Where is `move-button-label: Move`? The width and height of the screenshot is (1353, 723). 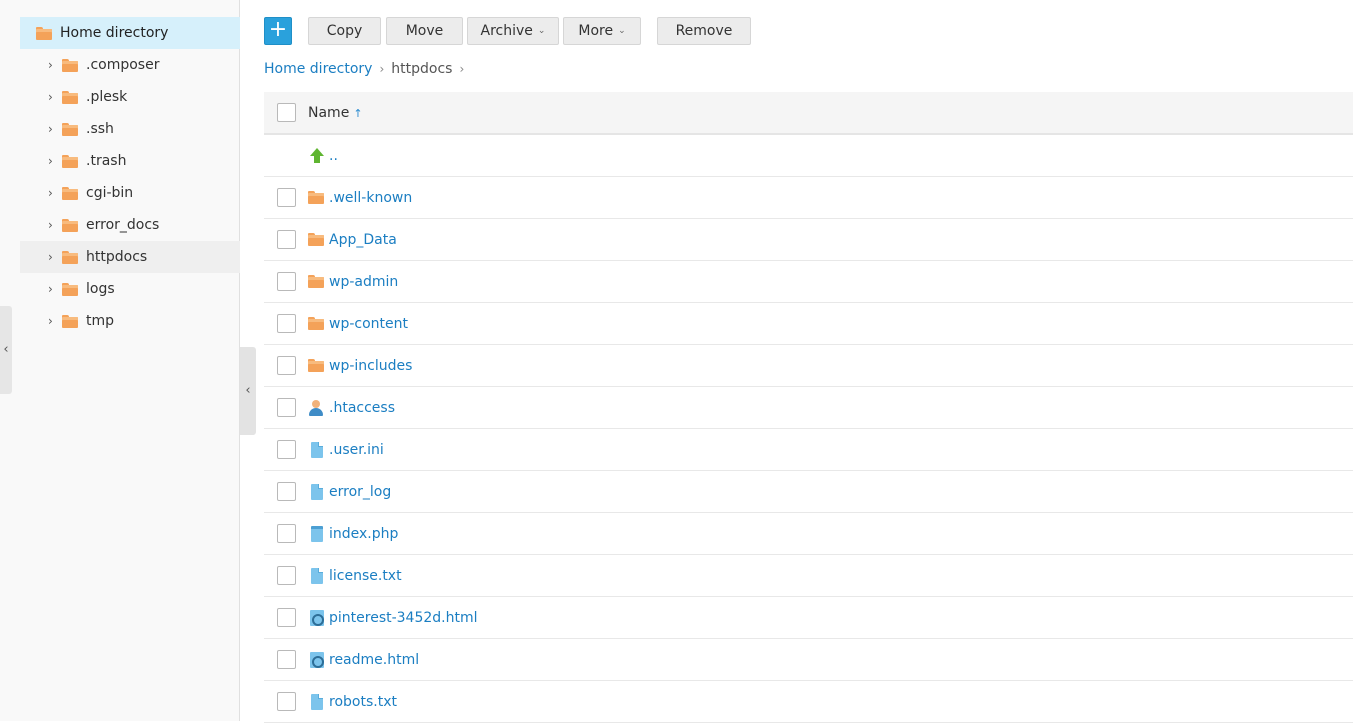
move-button-label: Move is located at coordinates (424, 31).